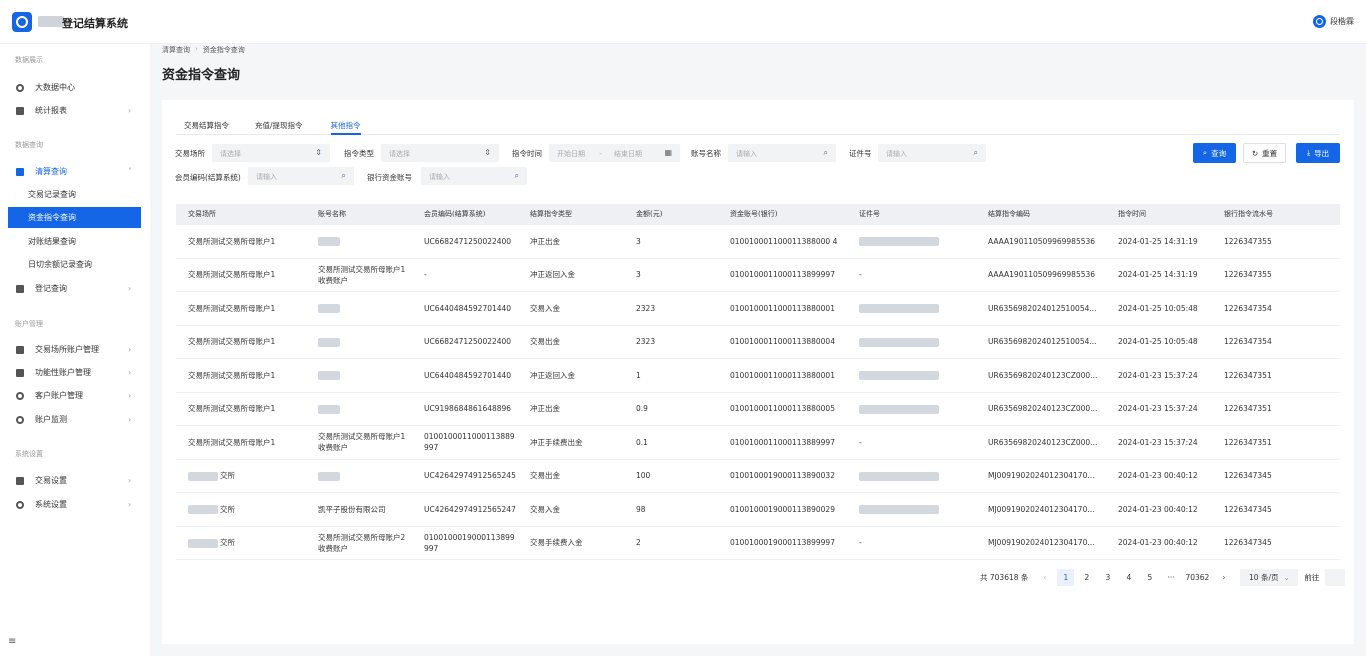  Describe the element at coordinates (1149, 577) in the screenshot. I see `page-5: 5` at that location.